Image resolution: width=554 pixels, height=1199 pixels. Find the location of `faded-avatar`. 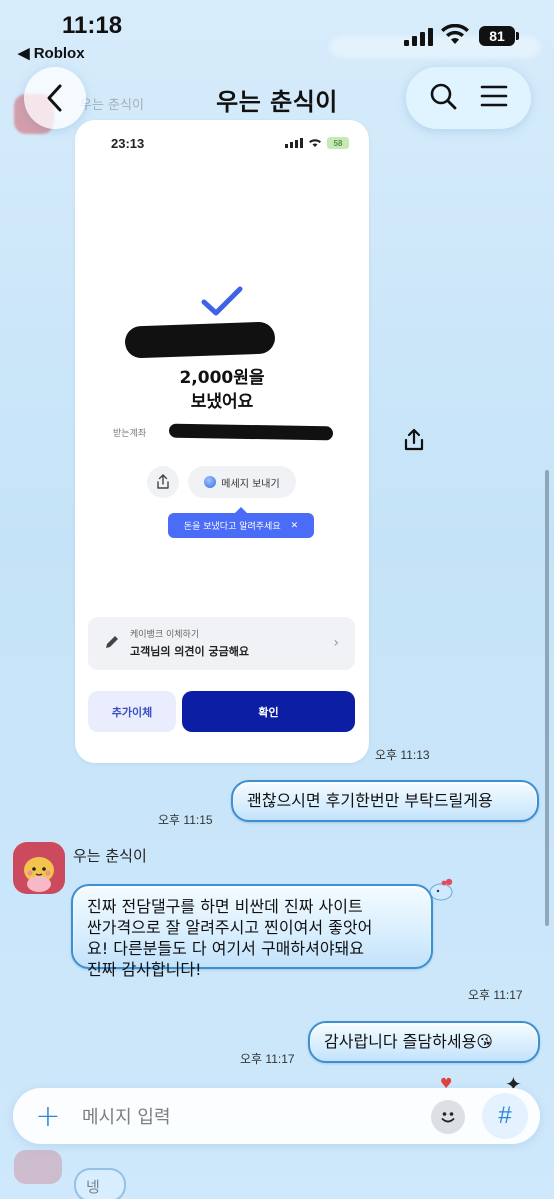

faded-avatar is located at coordinates (38, 1167).